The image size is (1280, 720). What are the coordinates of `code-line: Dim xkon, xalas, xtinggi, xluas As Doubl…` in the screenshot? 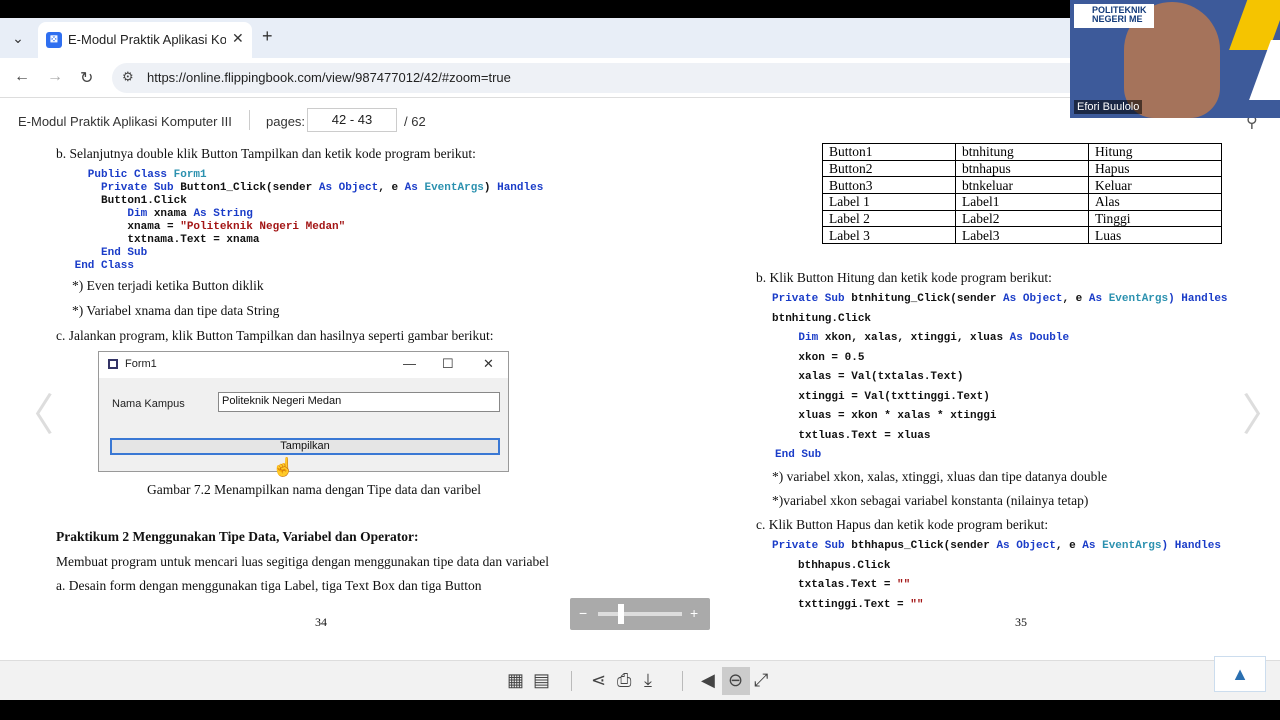 It's located at (921, 338).